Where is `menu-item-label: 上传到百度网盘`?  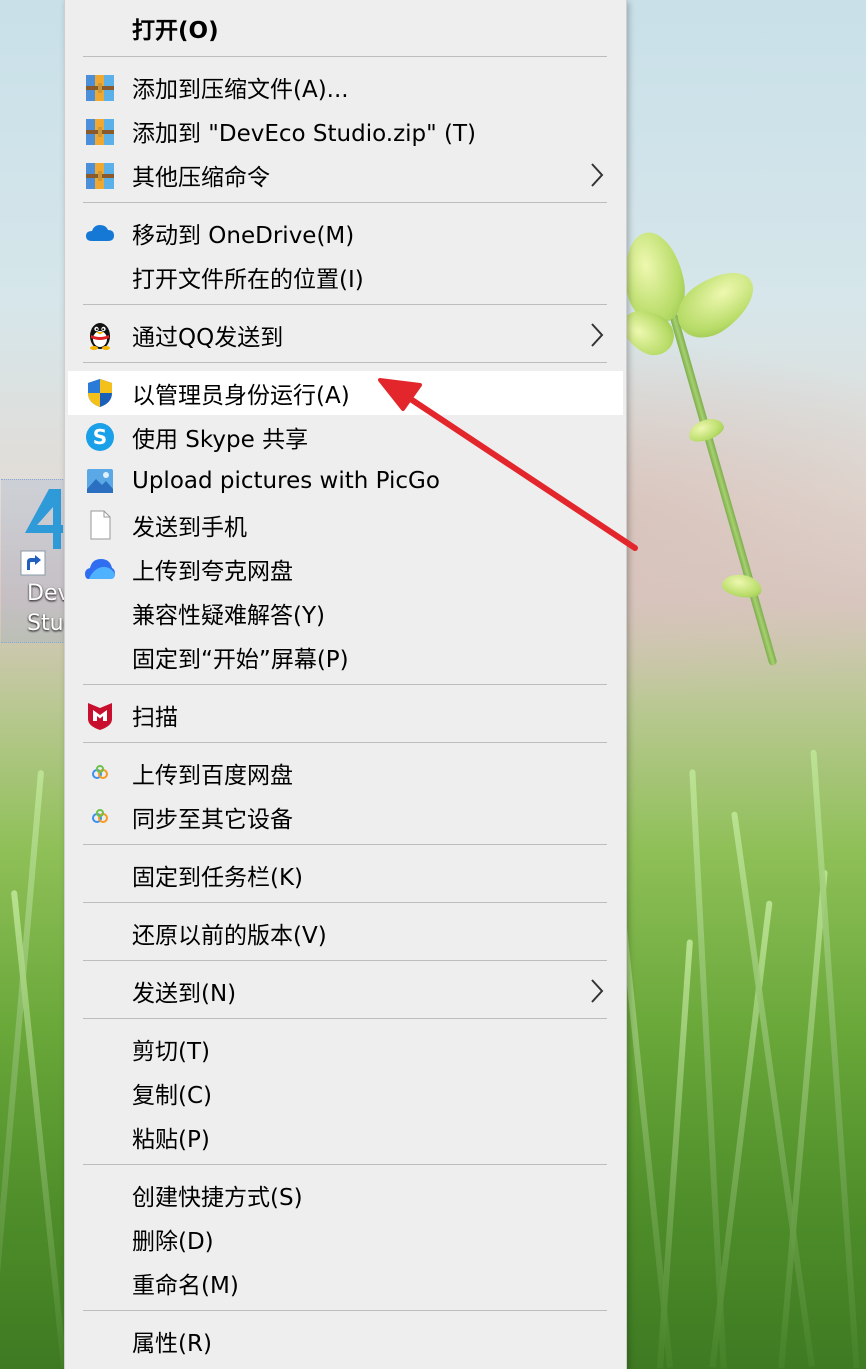 menu-item-label: 上传到百度网盘 is located at coordinates (212, 776).